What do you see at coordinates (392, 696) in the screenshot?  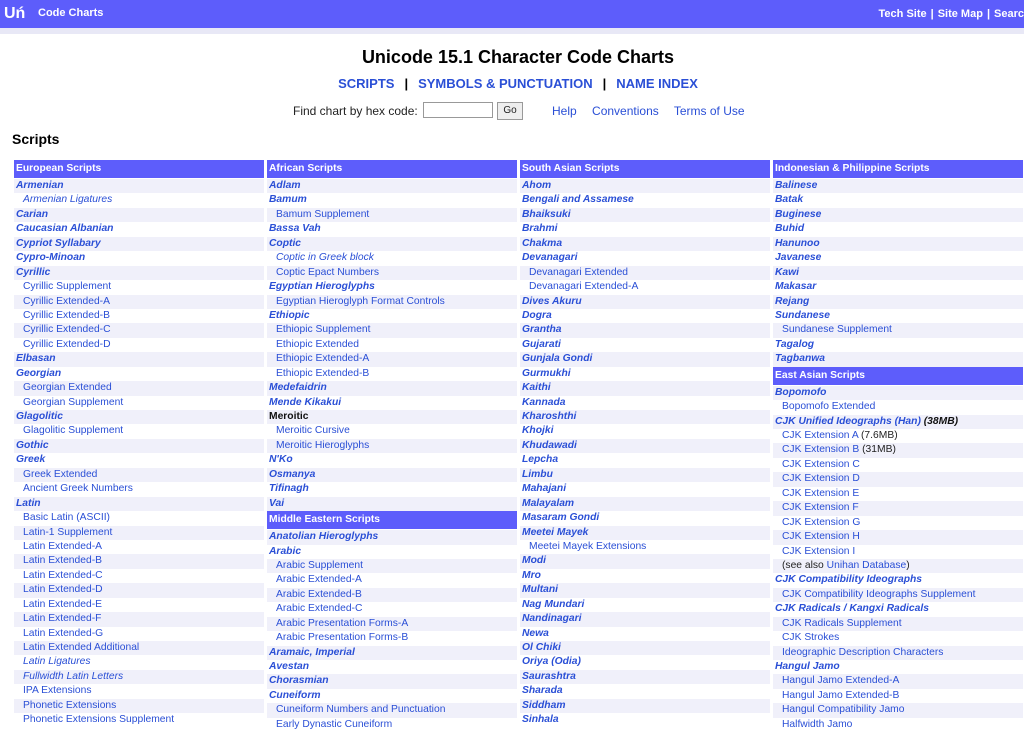 I see `chart-link-cuneiform: Cuneiform` at bounding box center [392, 696].